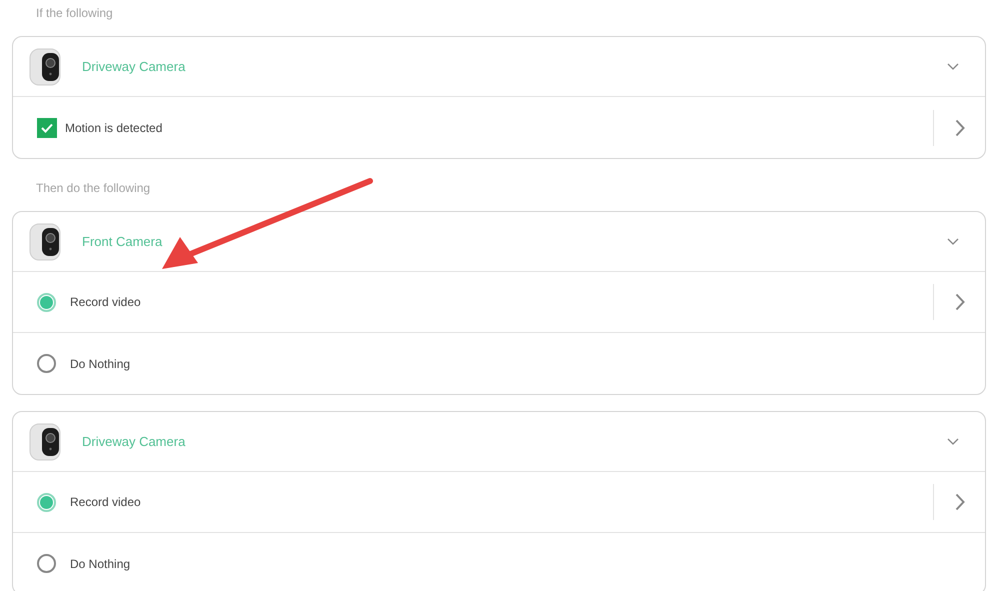  Describe the element at coordinates (113, 128) in the screenshot. I see `option-label: Motion is detected` at that location.